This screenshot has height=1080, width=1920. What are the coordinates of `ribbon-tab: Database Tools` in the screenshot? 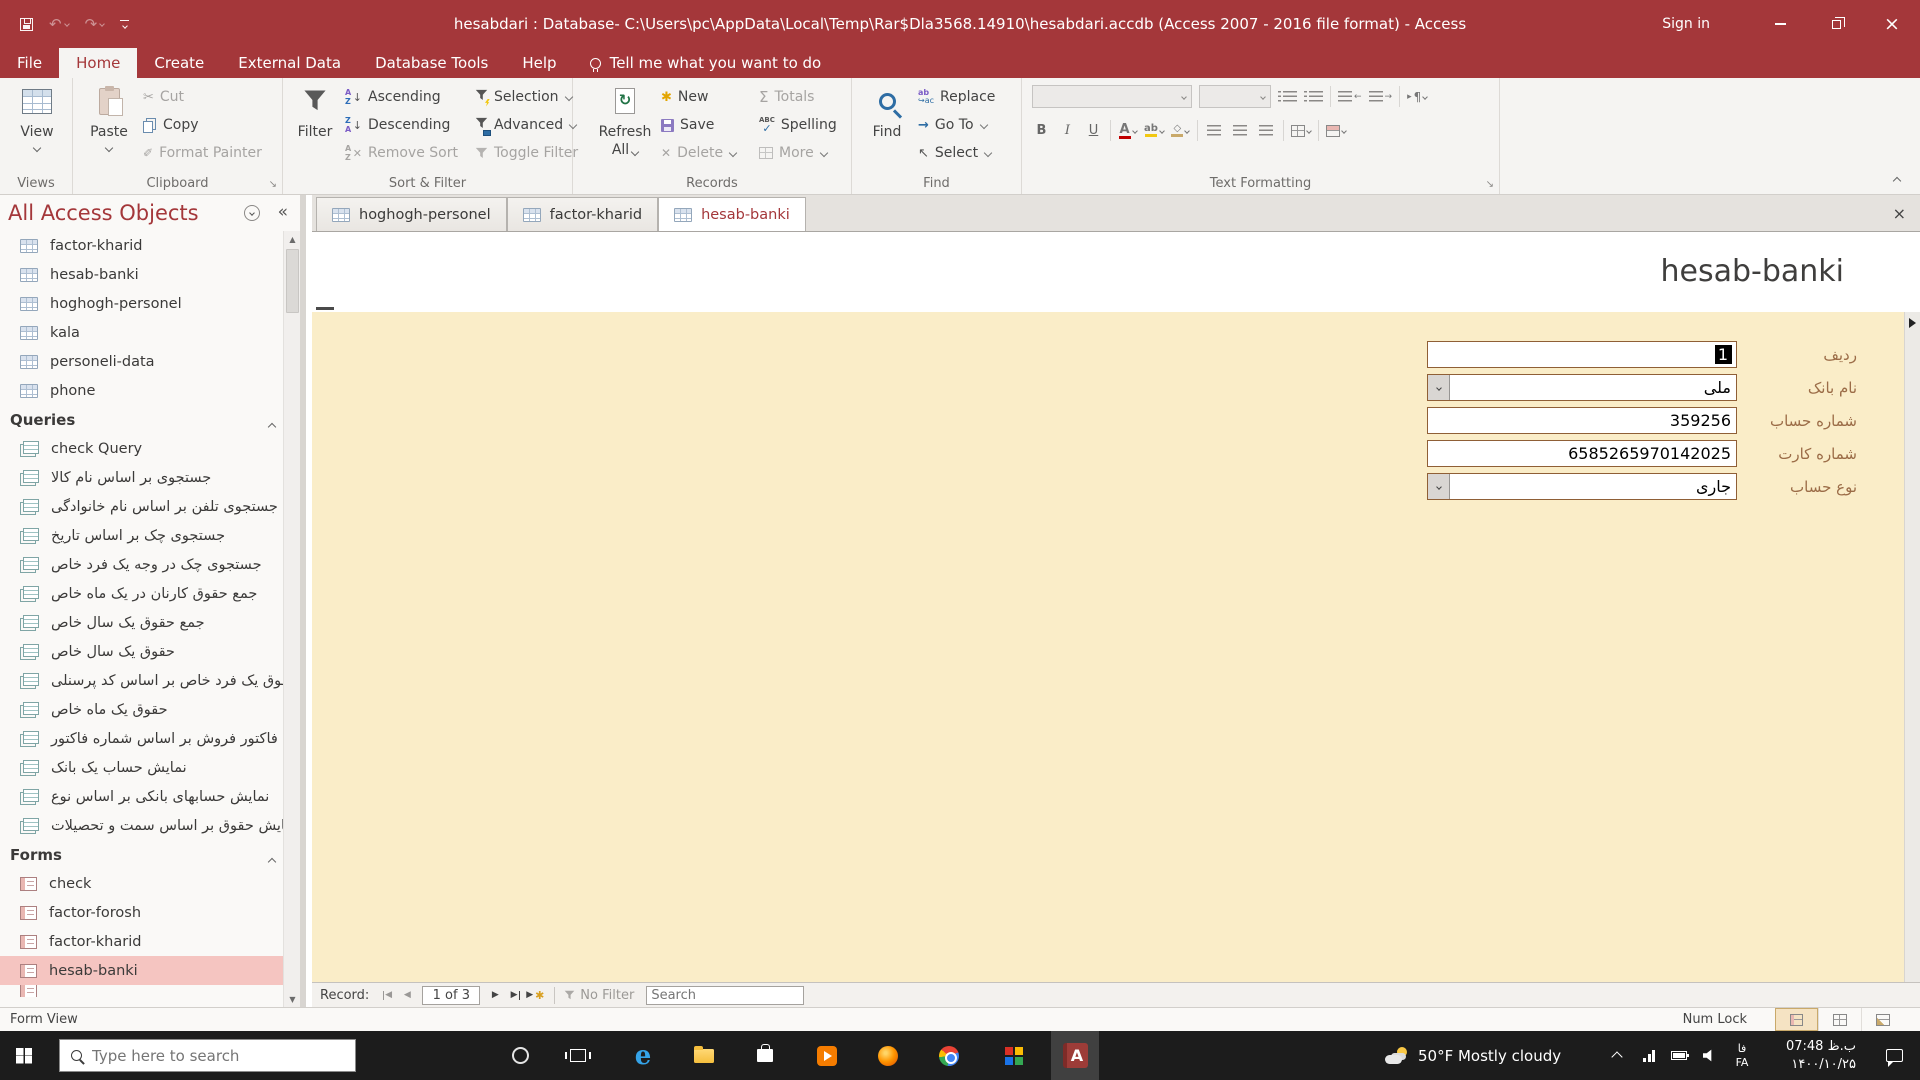 It's located at (431, 63).